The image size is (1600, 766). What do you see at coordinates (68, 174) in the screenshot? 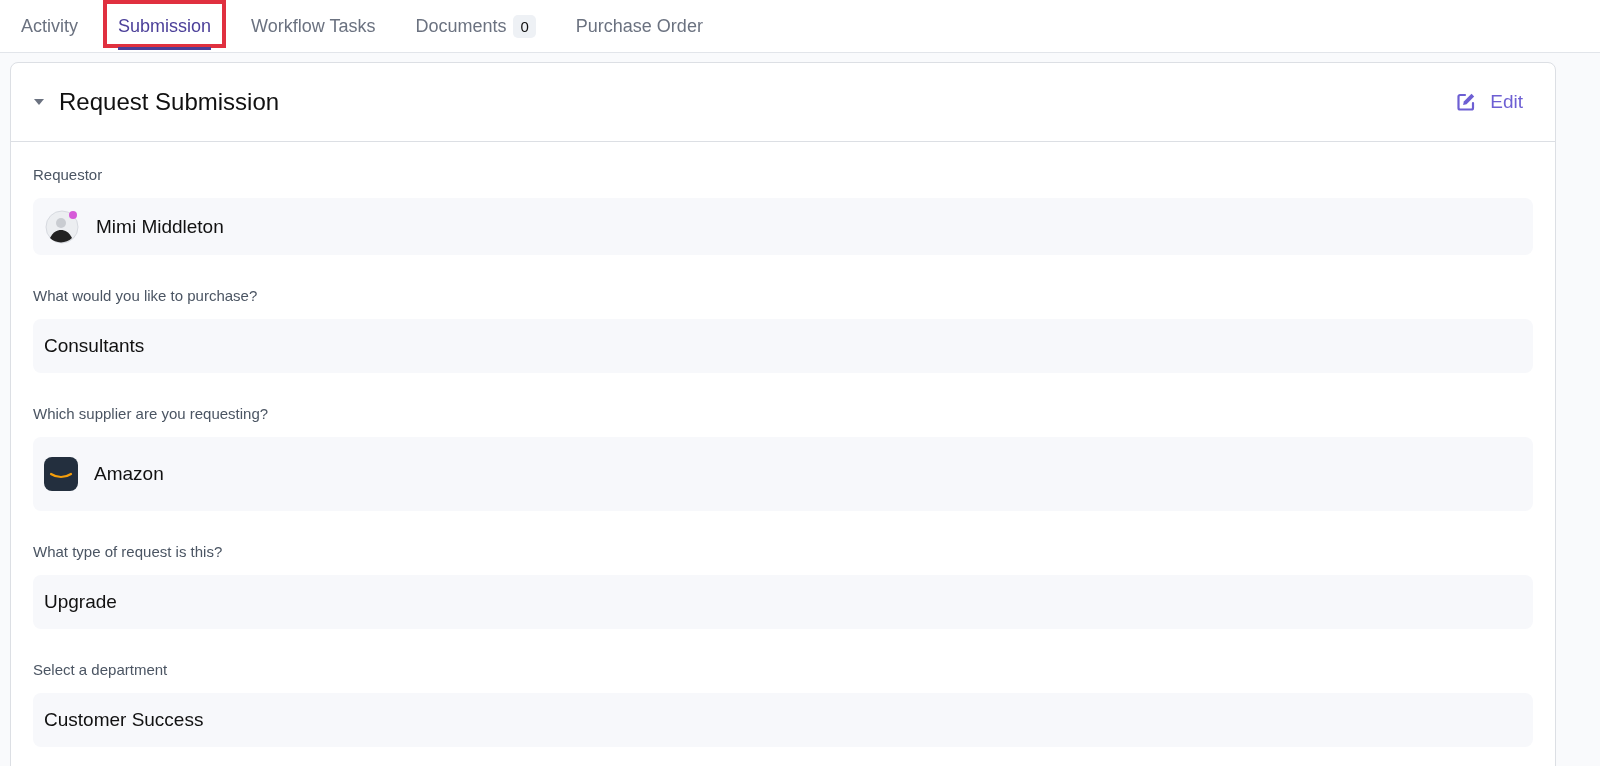
I see `field-label: Requestor` at bounding box center [68, 174].